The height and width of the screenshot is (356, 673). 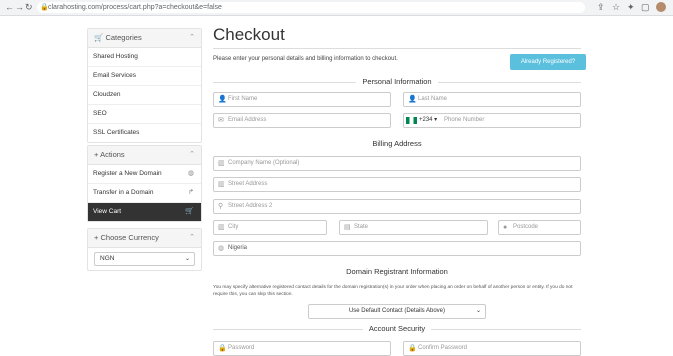 What do you see at coordinates (631, 7) in the screenshot?
I see `extensions-icon: ✦` at bounding box center [631, 7].